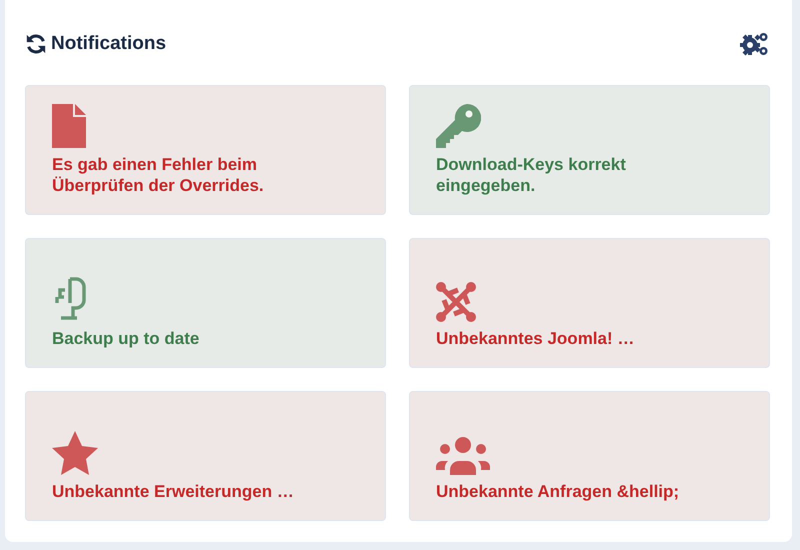 The height and width of the screenshot is (550, 800). What do you see at coordinates (108, 44) in the screenshot?
I see `panel-title: Notifications` at bounding box center [108, 44].